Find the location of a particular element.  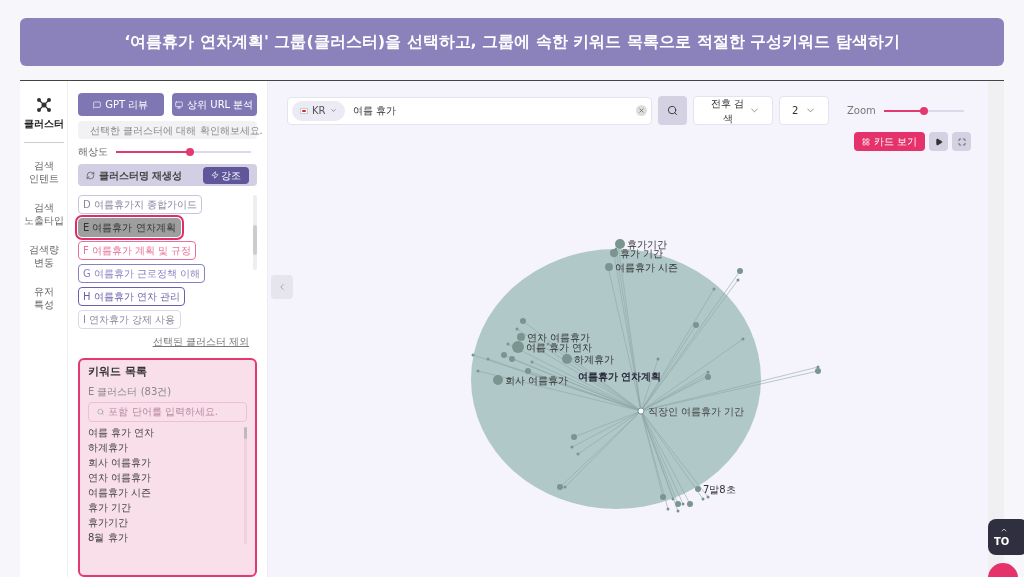

collapse-handle is located at coordinates (282, 287).